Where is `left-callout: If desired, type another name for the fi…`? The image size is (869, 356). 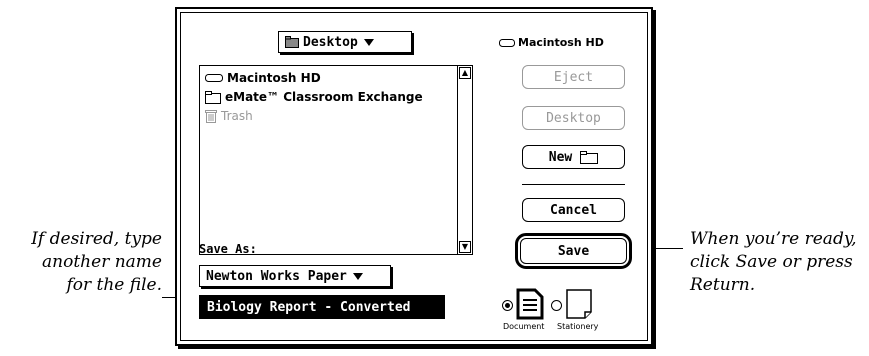 left-callout: If desired, type another name for the fi… is located at coordinates (87, 262).